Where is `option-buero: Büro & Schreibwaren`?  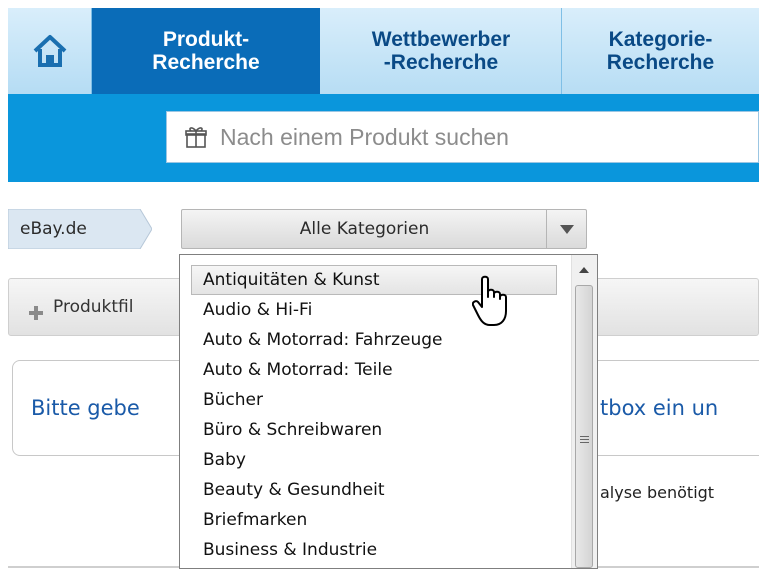 option-buero: Büro & Schreibwaren is located at coordinates (376, 430).